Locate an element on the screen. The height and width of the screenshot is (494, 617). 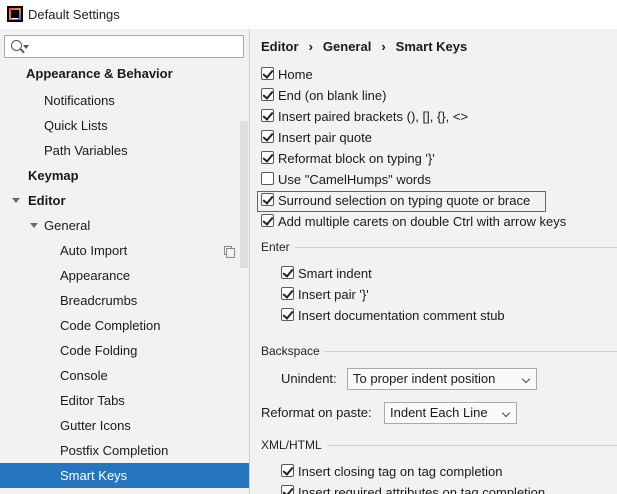
unindent-label: Unindent: is located at coordinates (309, 378).